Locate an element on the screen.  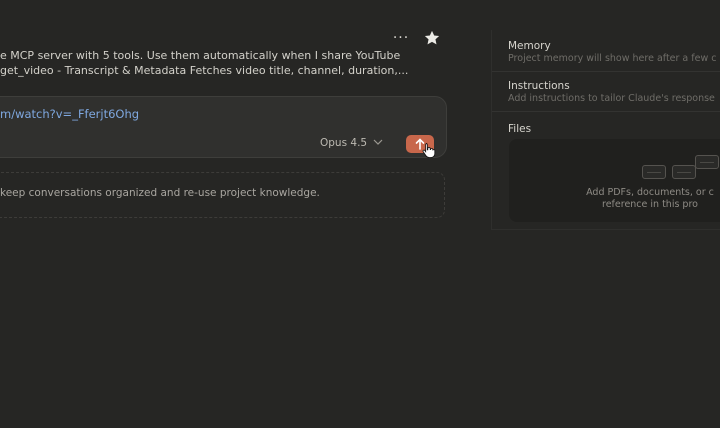
chevron-down-icon is located at coordinates (378, 143).